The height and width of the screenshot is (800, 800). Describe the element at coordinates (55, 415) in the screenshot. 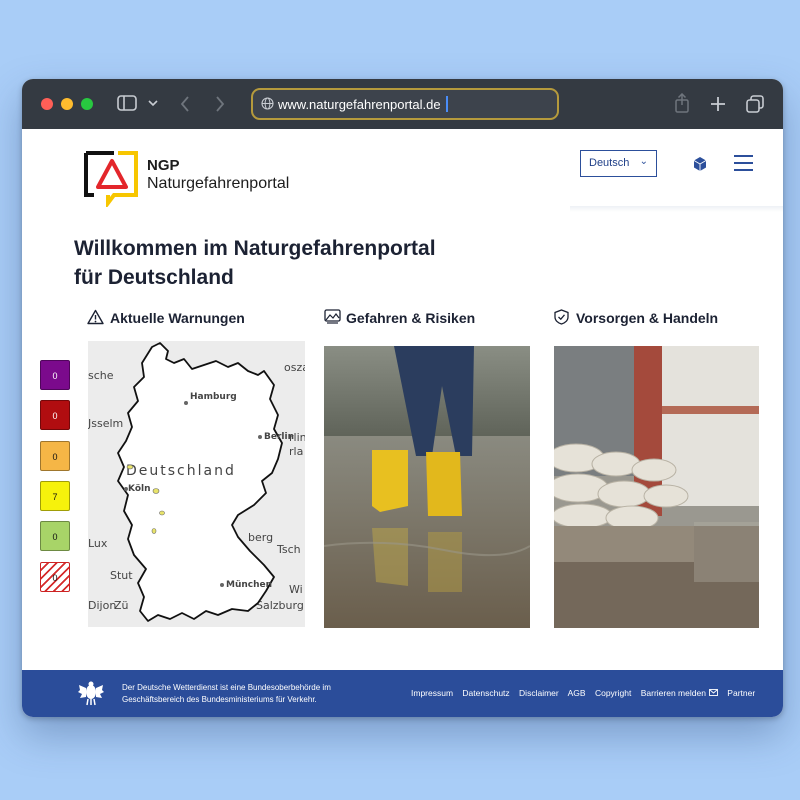

I see `warning-level-red: 0` at that location.